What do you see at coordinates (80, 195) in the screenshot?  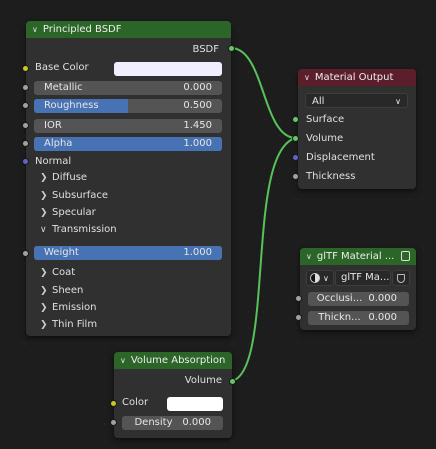 I see `panel-subsurface-label: Subsurface` at bounding box center [80, 195].